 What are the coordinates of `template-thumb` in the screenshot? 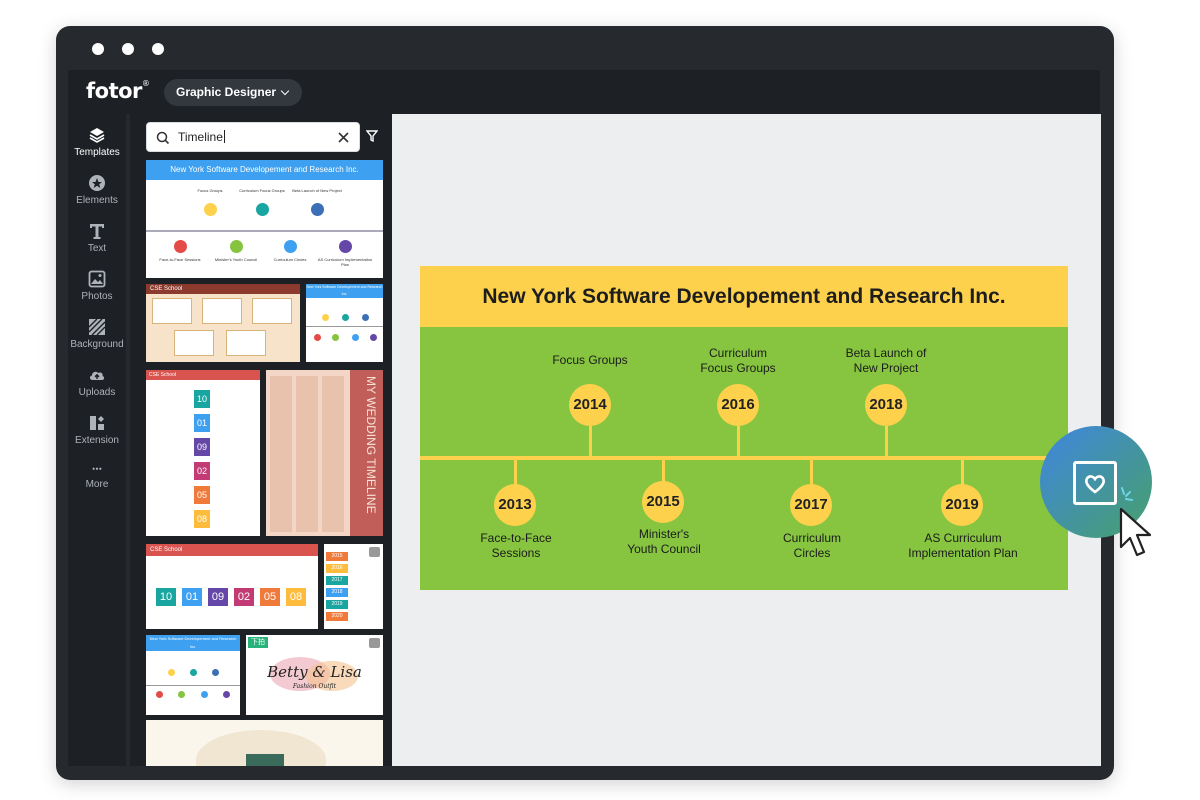 It's located at (264, 743).